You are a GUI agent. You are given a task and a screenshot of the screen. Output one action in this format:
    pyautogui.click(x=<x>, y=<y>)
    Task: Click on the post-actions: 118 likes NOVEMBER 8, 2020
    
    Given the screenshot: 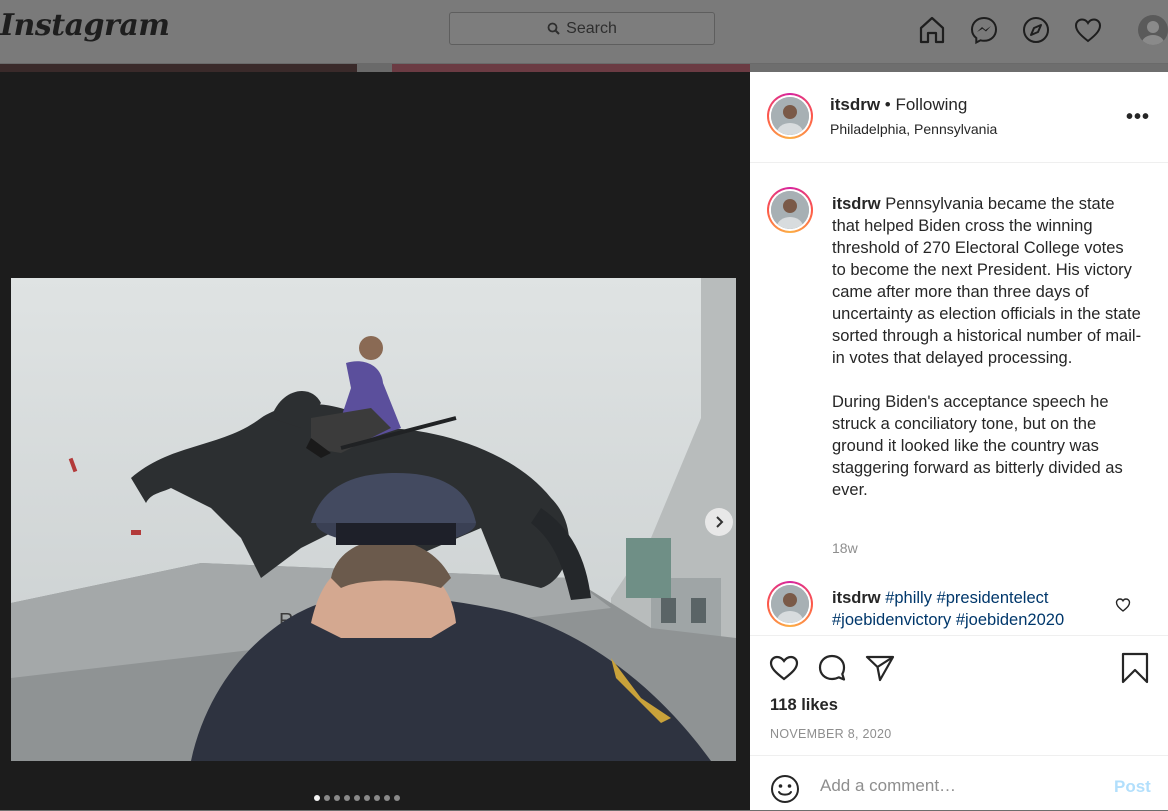 What is the action you would take?
    pyautogui.click(x=959, y=695)
    